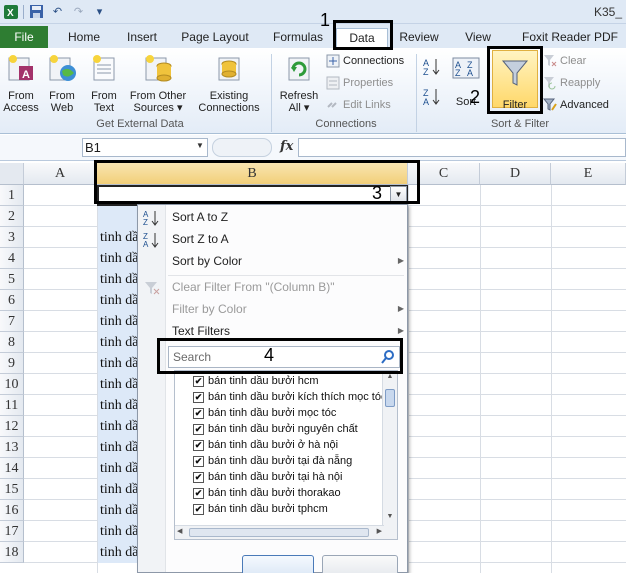  Describe the element at coordinates (12, 300) in the screenshot. I see `row-header: 6` at that location.